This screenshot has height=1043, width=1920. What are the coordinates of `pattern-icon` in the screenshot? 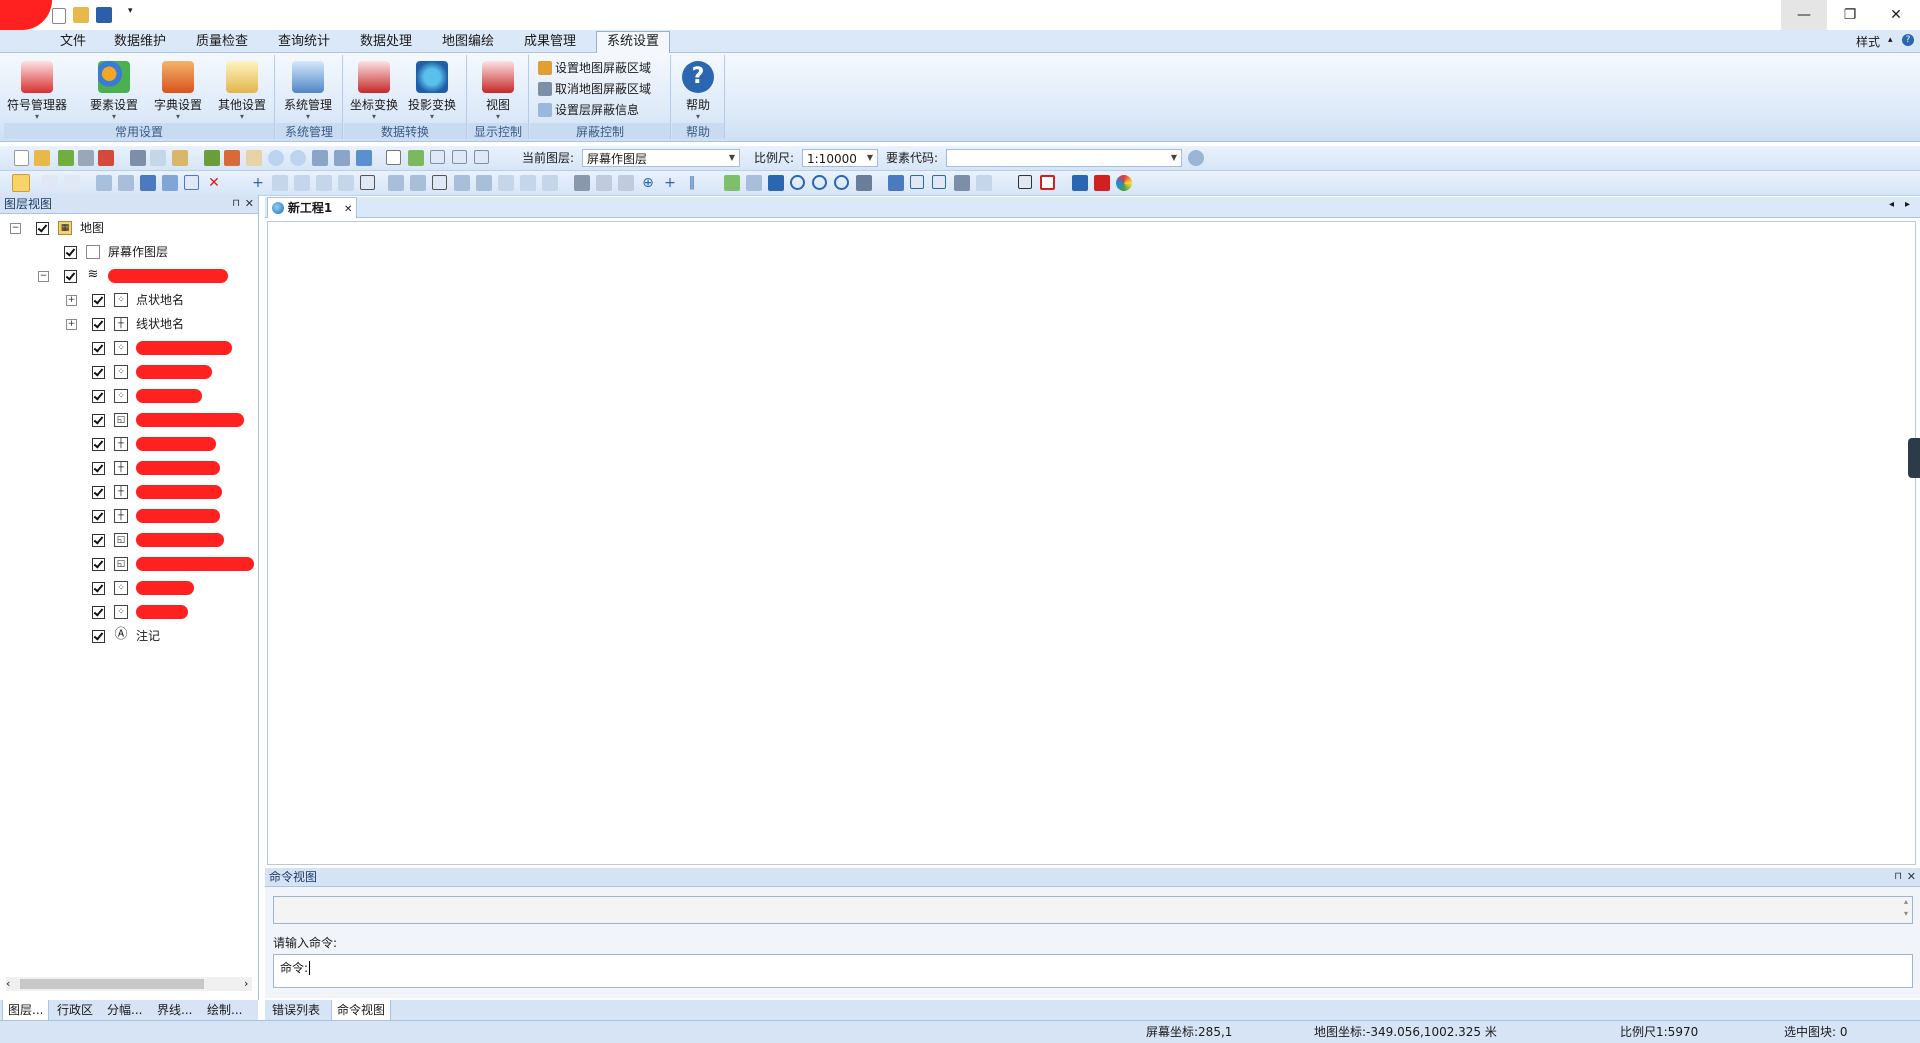 It's located at (962, 183).